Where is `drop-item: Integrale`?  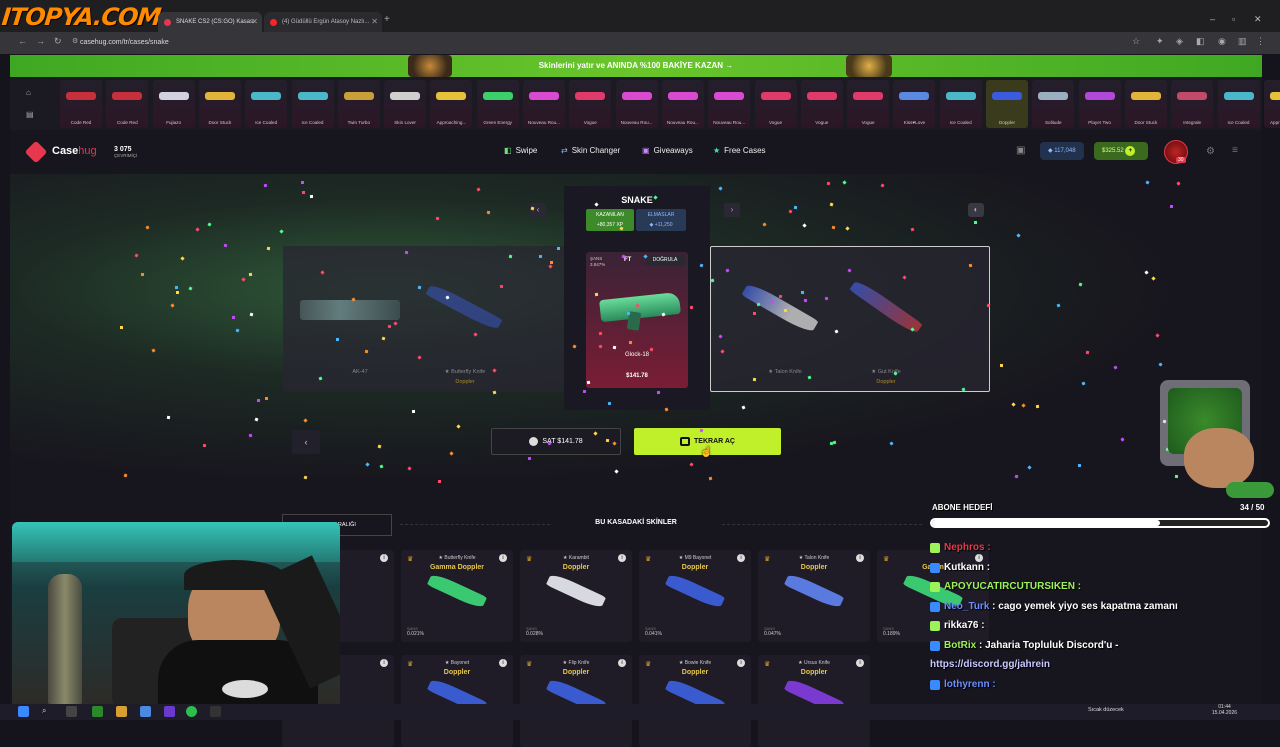 drop-item: Integrale is located at coordinates (1192, 104).